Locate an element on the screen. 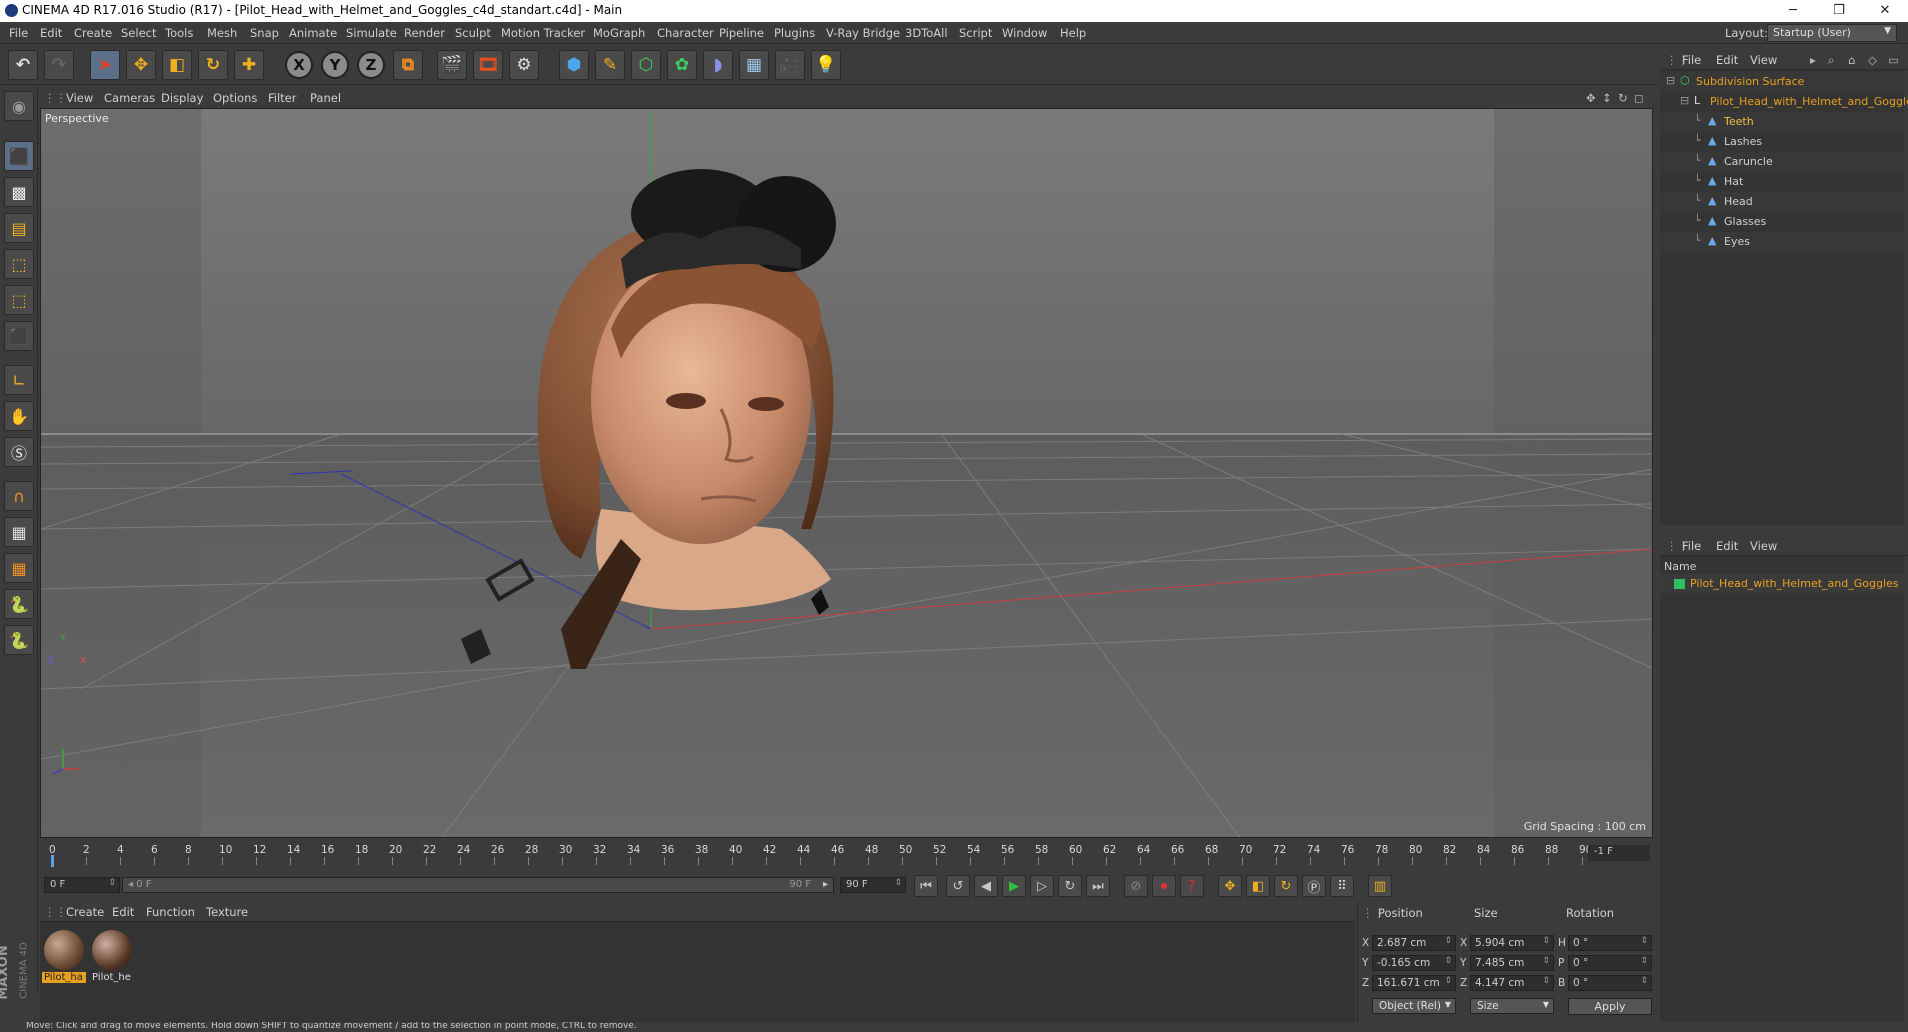 This screenshot has width=1908, height=1032. menu-vray-bridge: V-Ray Bridge is located at coordinates (863, 33).